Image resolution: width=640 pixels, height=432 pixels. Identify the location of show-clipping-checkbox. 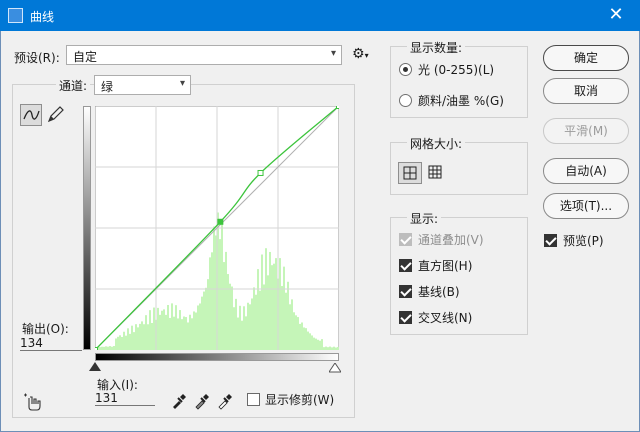
(253, 399).